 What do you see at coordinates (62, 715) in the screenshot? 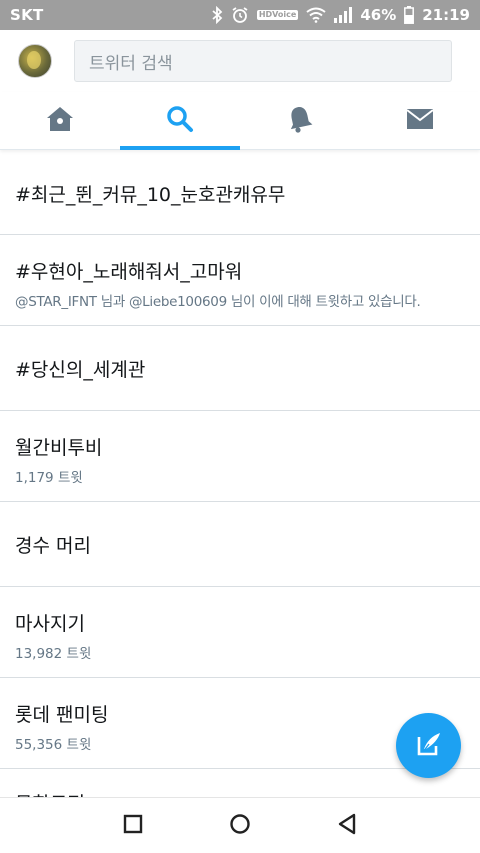
I see `trend-title: 롯데 팬미팅` at bounding box center [62, 715].